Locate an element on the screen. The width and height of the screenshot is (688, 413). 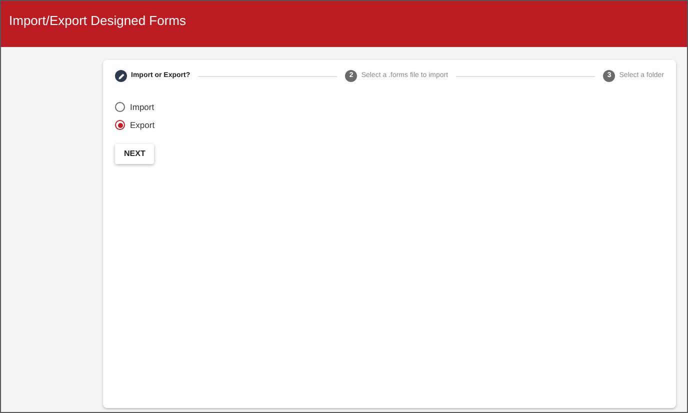
next-button: NEXT is located at coordinates (134, 154).